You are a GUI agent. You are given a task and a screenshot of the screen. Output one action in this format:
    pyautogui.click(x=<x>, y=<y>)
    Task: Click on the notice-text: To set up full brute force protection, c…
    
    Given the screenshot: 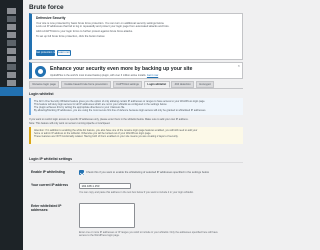 What is the action you would take?
    pyautogui.click(x=71, y=37)
    